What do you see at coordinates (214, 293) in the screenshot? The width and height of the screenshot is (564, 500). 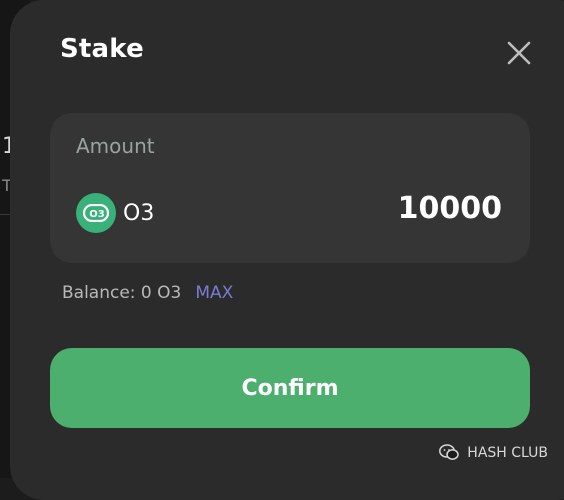 I see `max-button: MAX` at bounding box center [214, 293].